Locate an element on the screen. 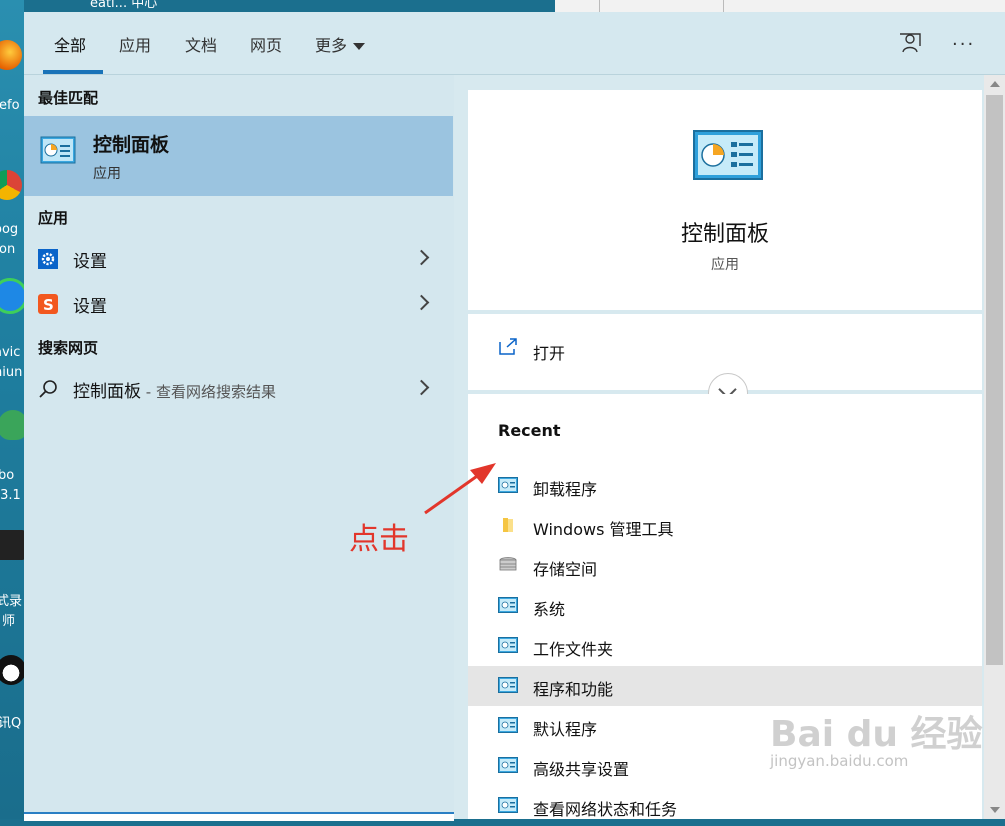 The height and width of the screenshot is (826, 1005). recent-item: 系统 is located at coordinates (725, 606).